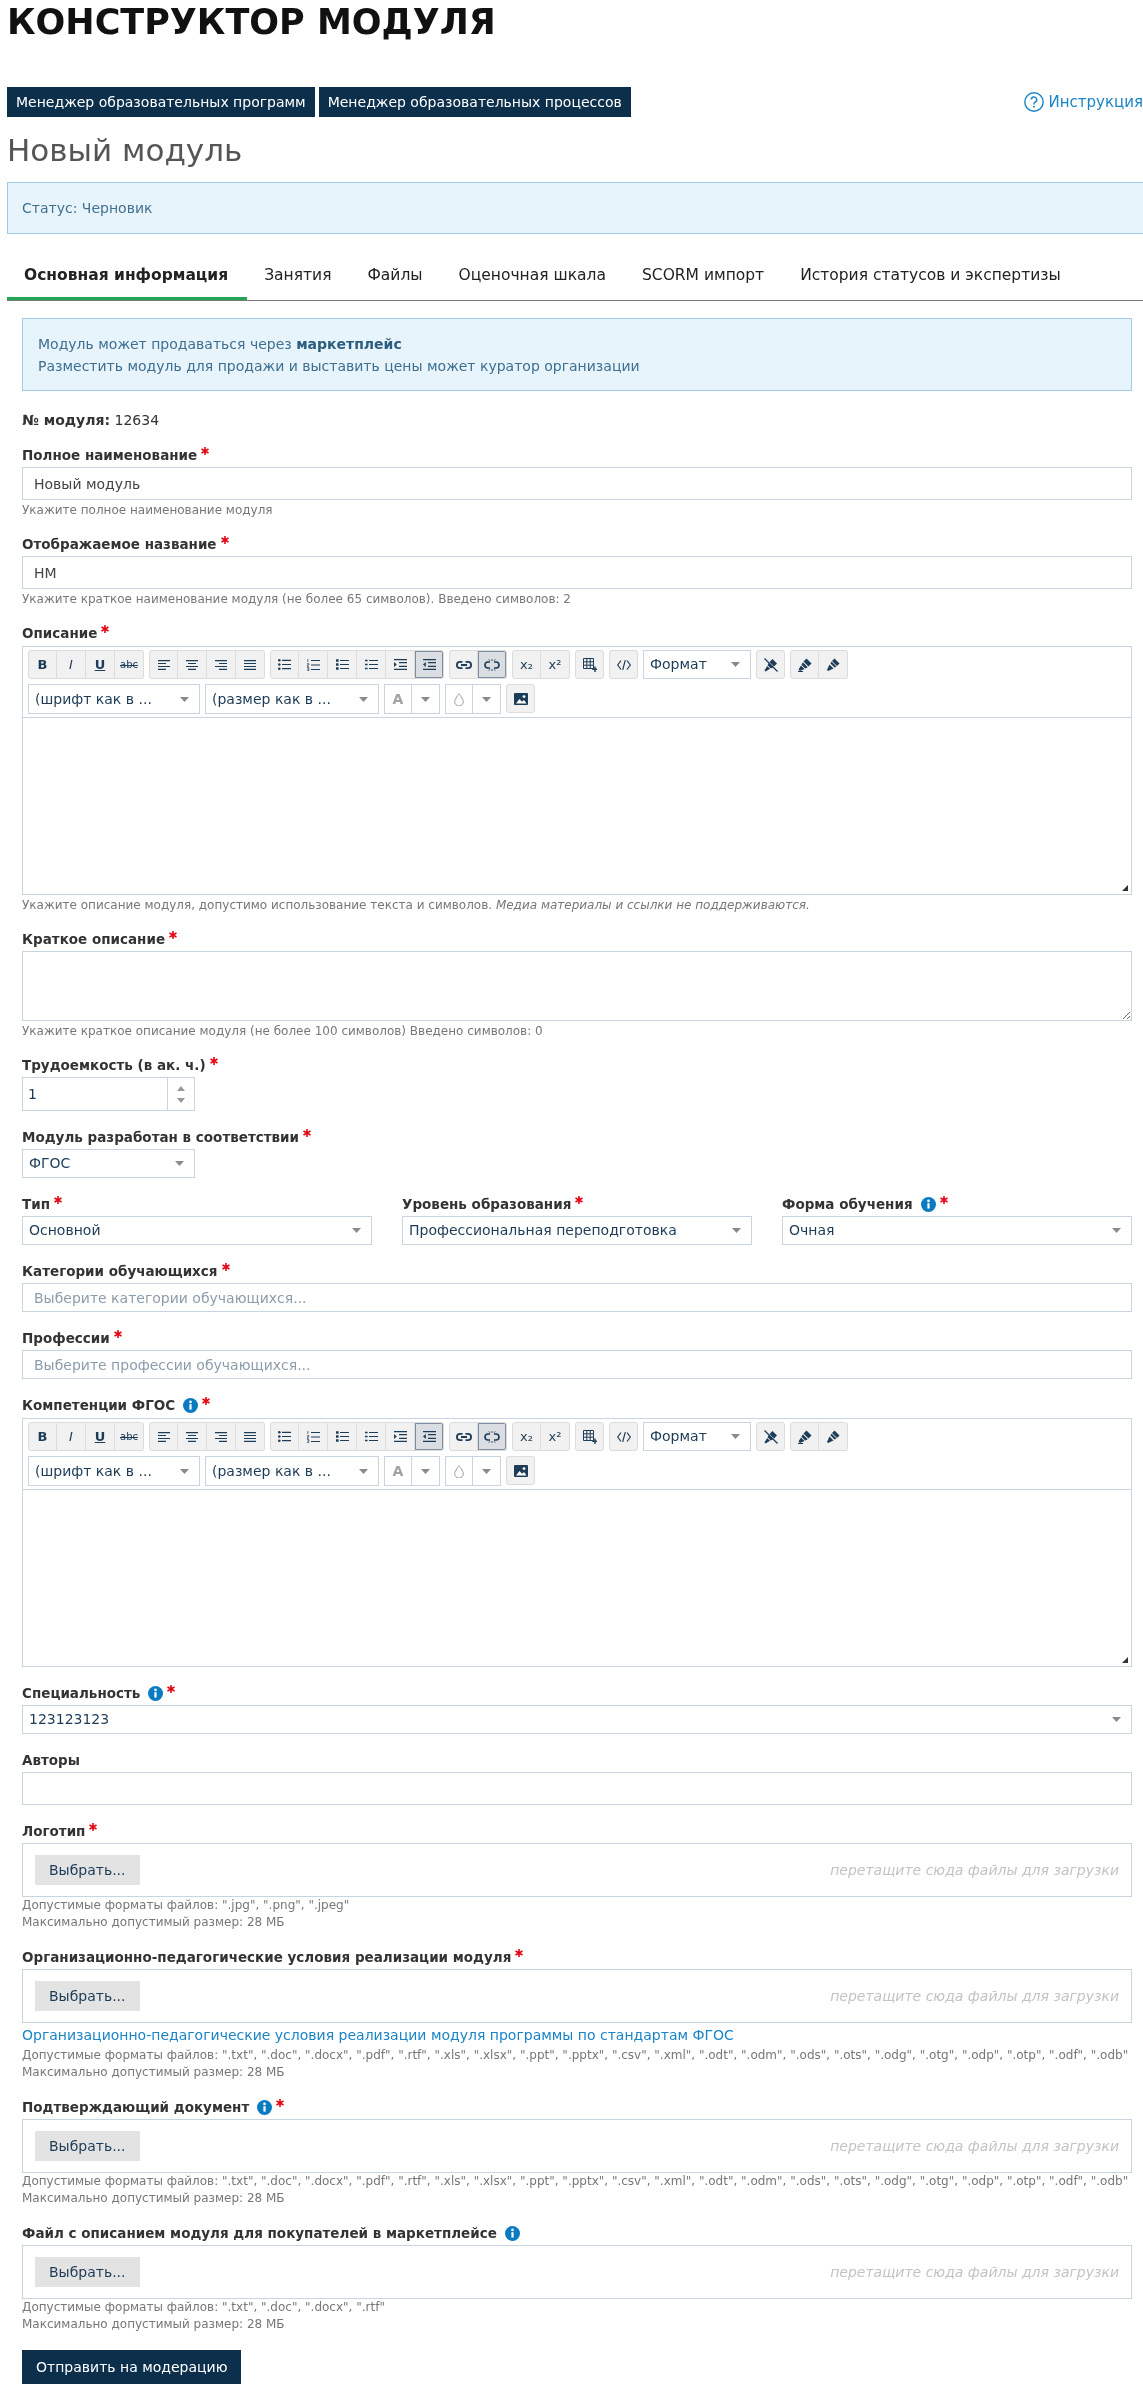 The height and width of the screenshot is (2394, 1143). Describe the element at coordinates (931, 277) in the screenshot. I see `tab: История статусов и экспертизы` at that location.